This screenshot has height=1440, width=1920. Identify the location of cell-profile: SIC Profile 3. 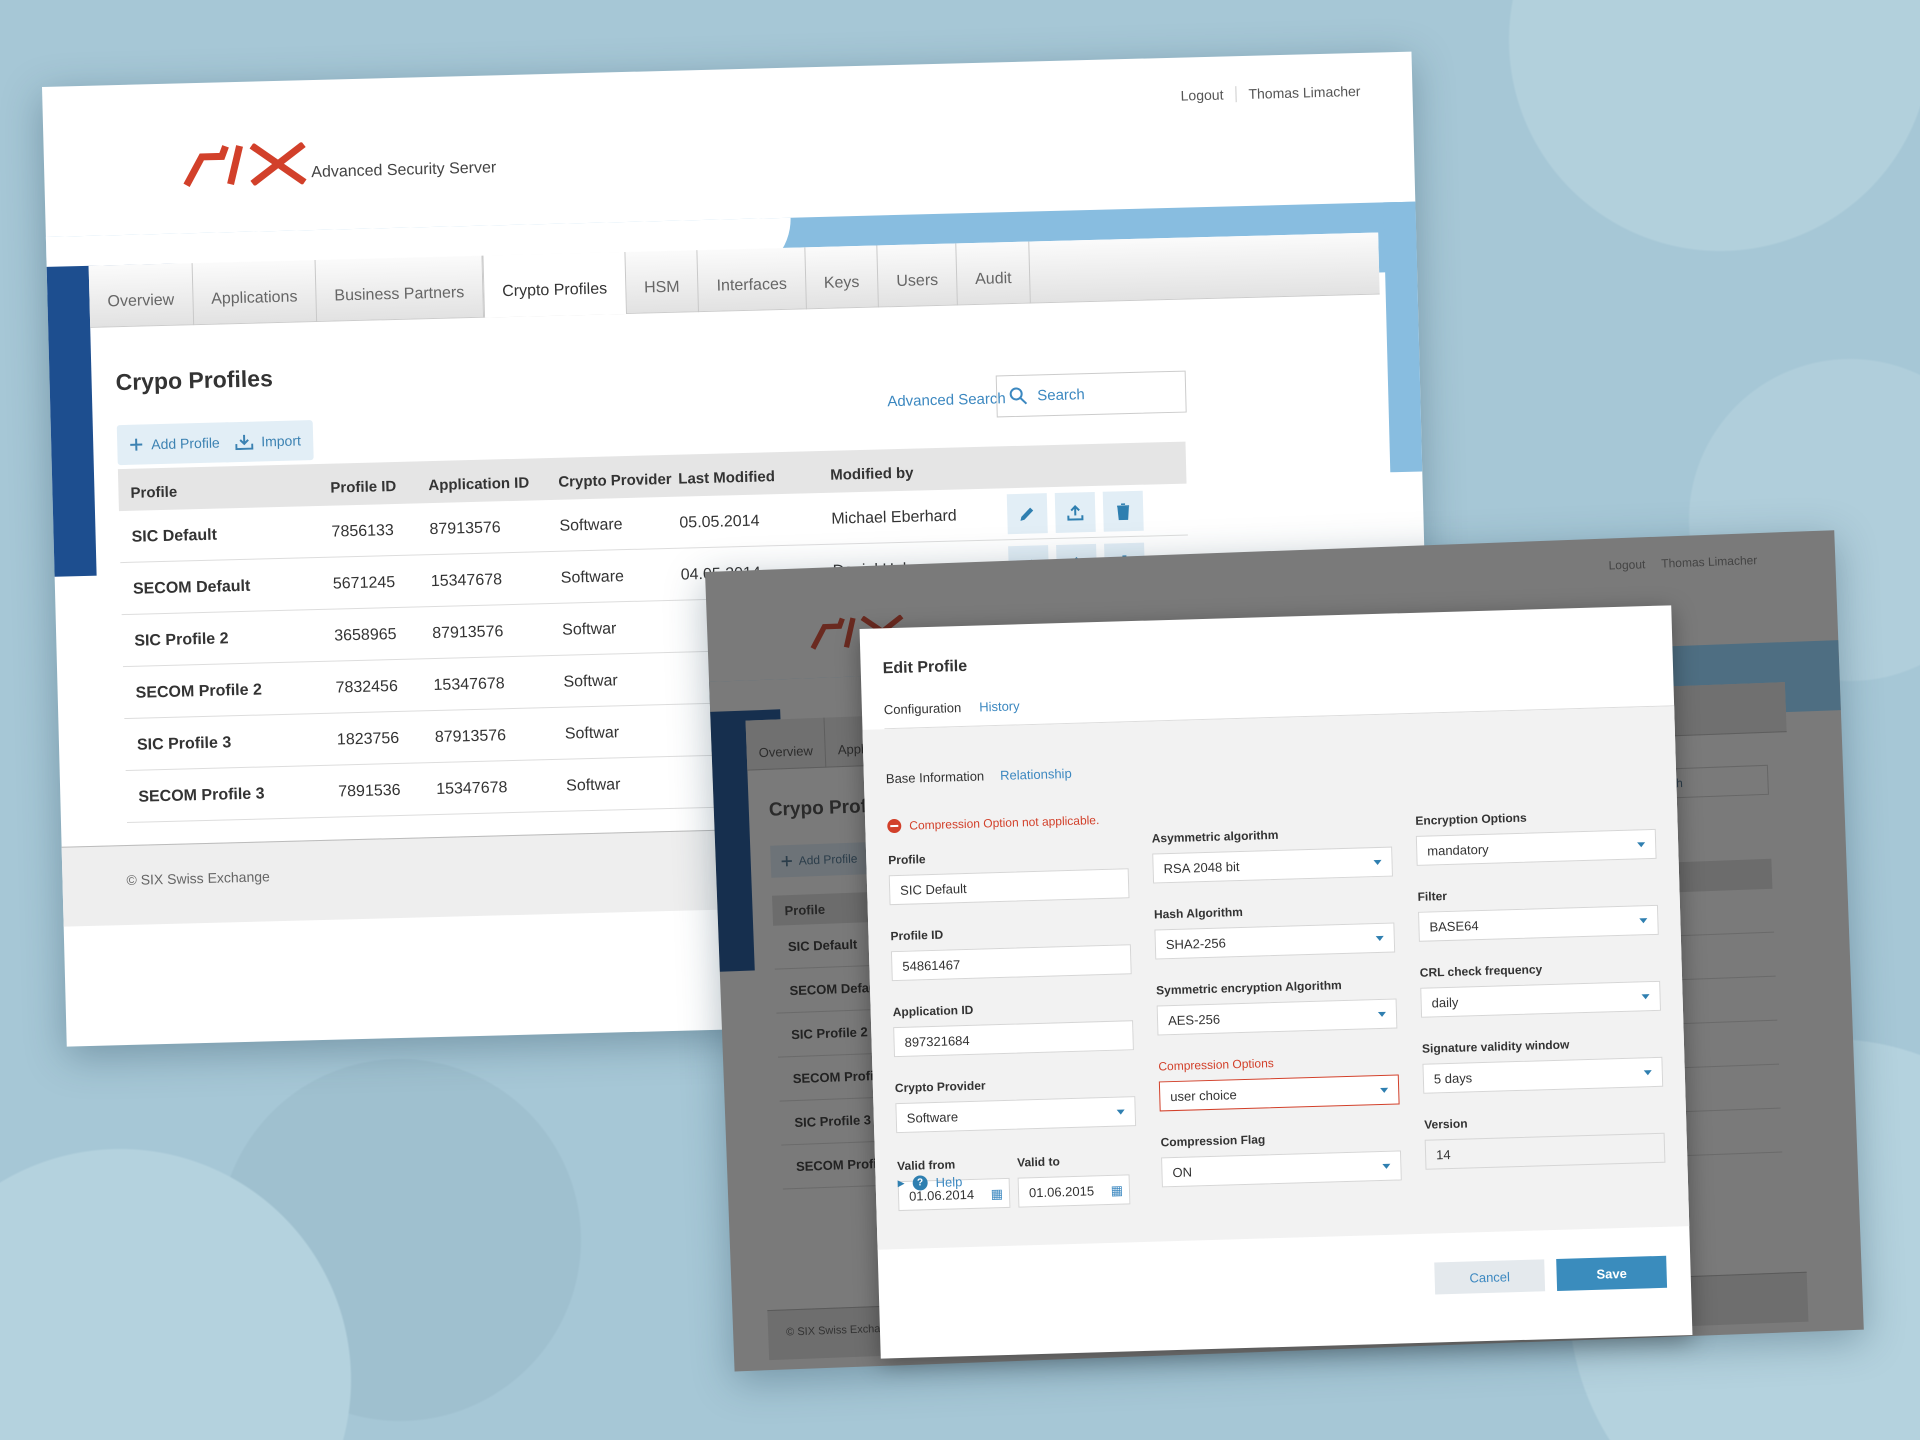
(833, 1121).